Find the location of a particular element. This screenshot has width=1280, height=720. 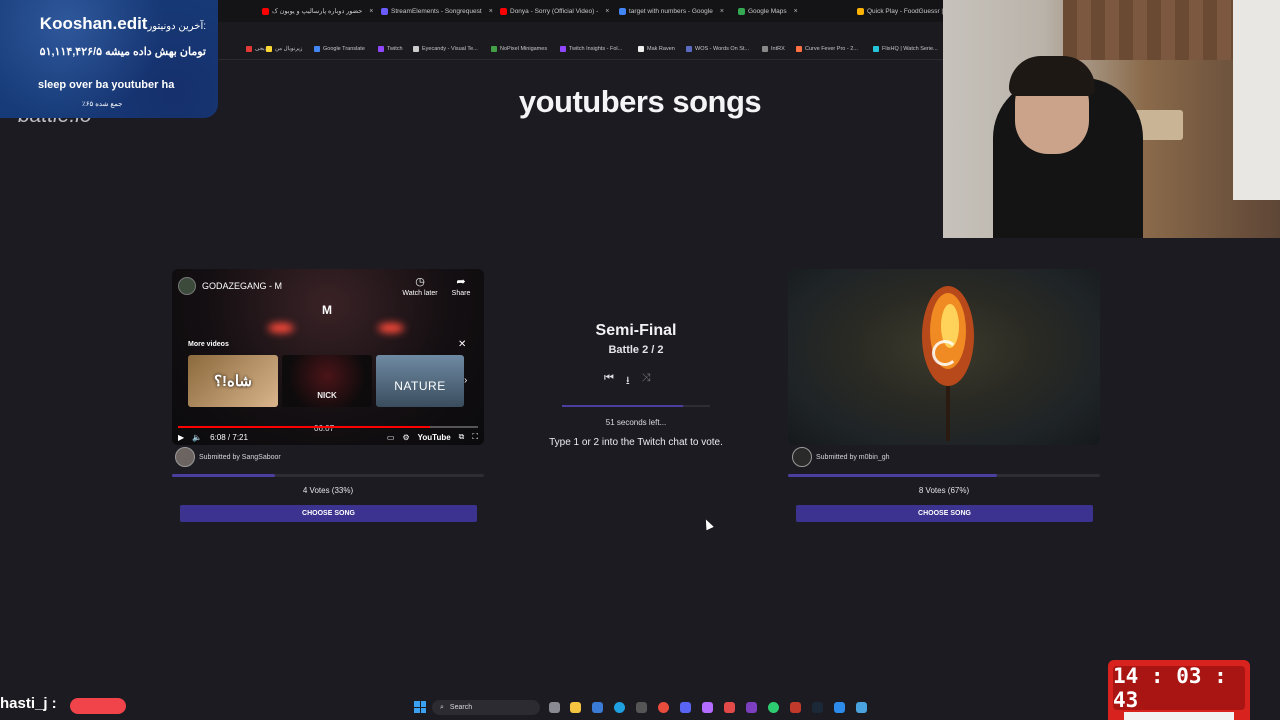

browser-tab: target with numbers - Google × is located at coordinates (676, 11).